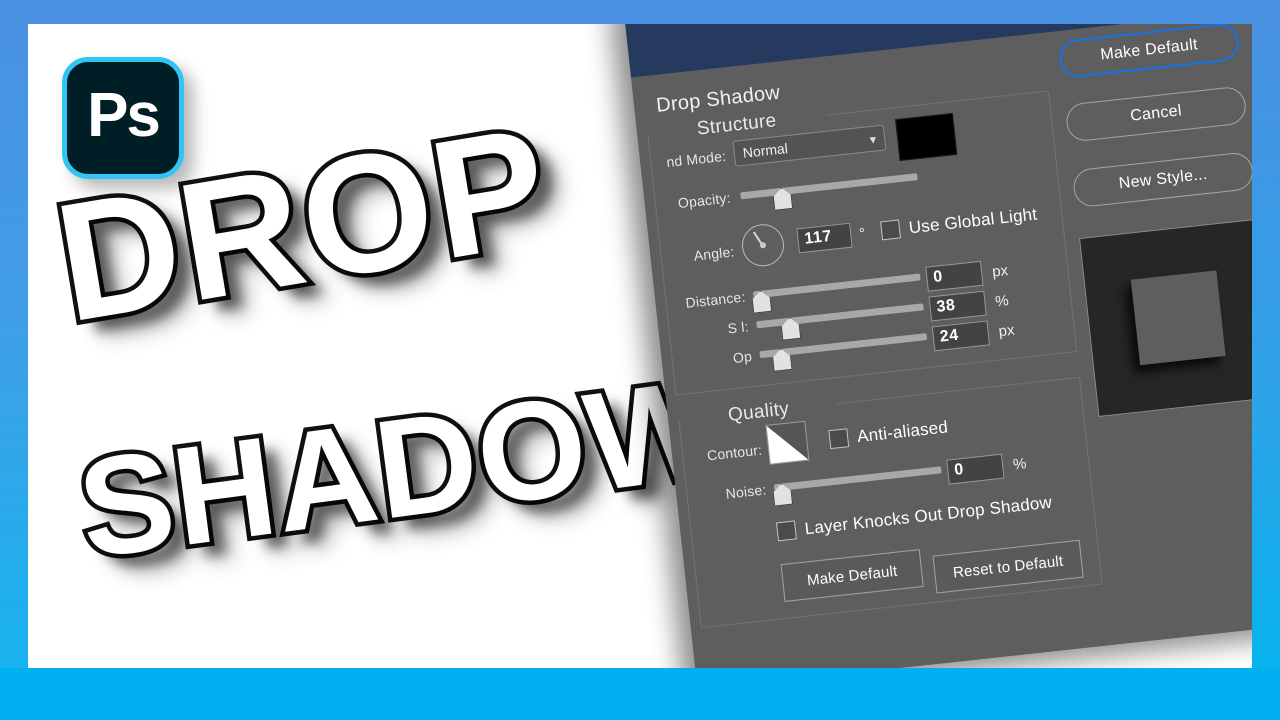  Describe the element at coordinates (1020, 464) in the screenshot. I see `noise-unit: %` at that location.